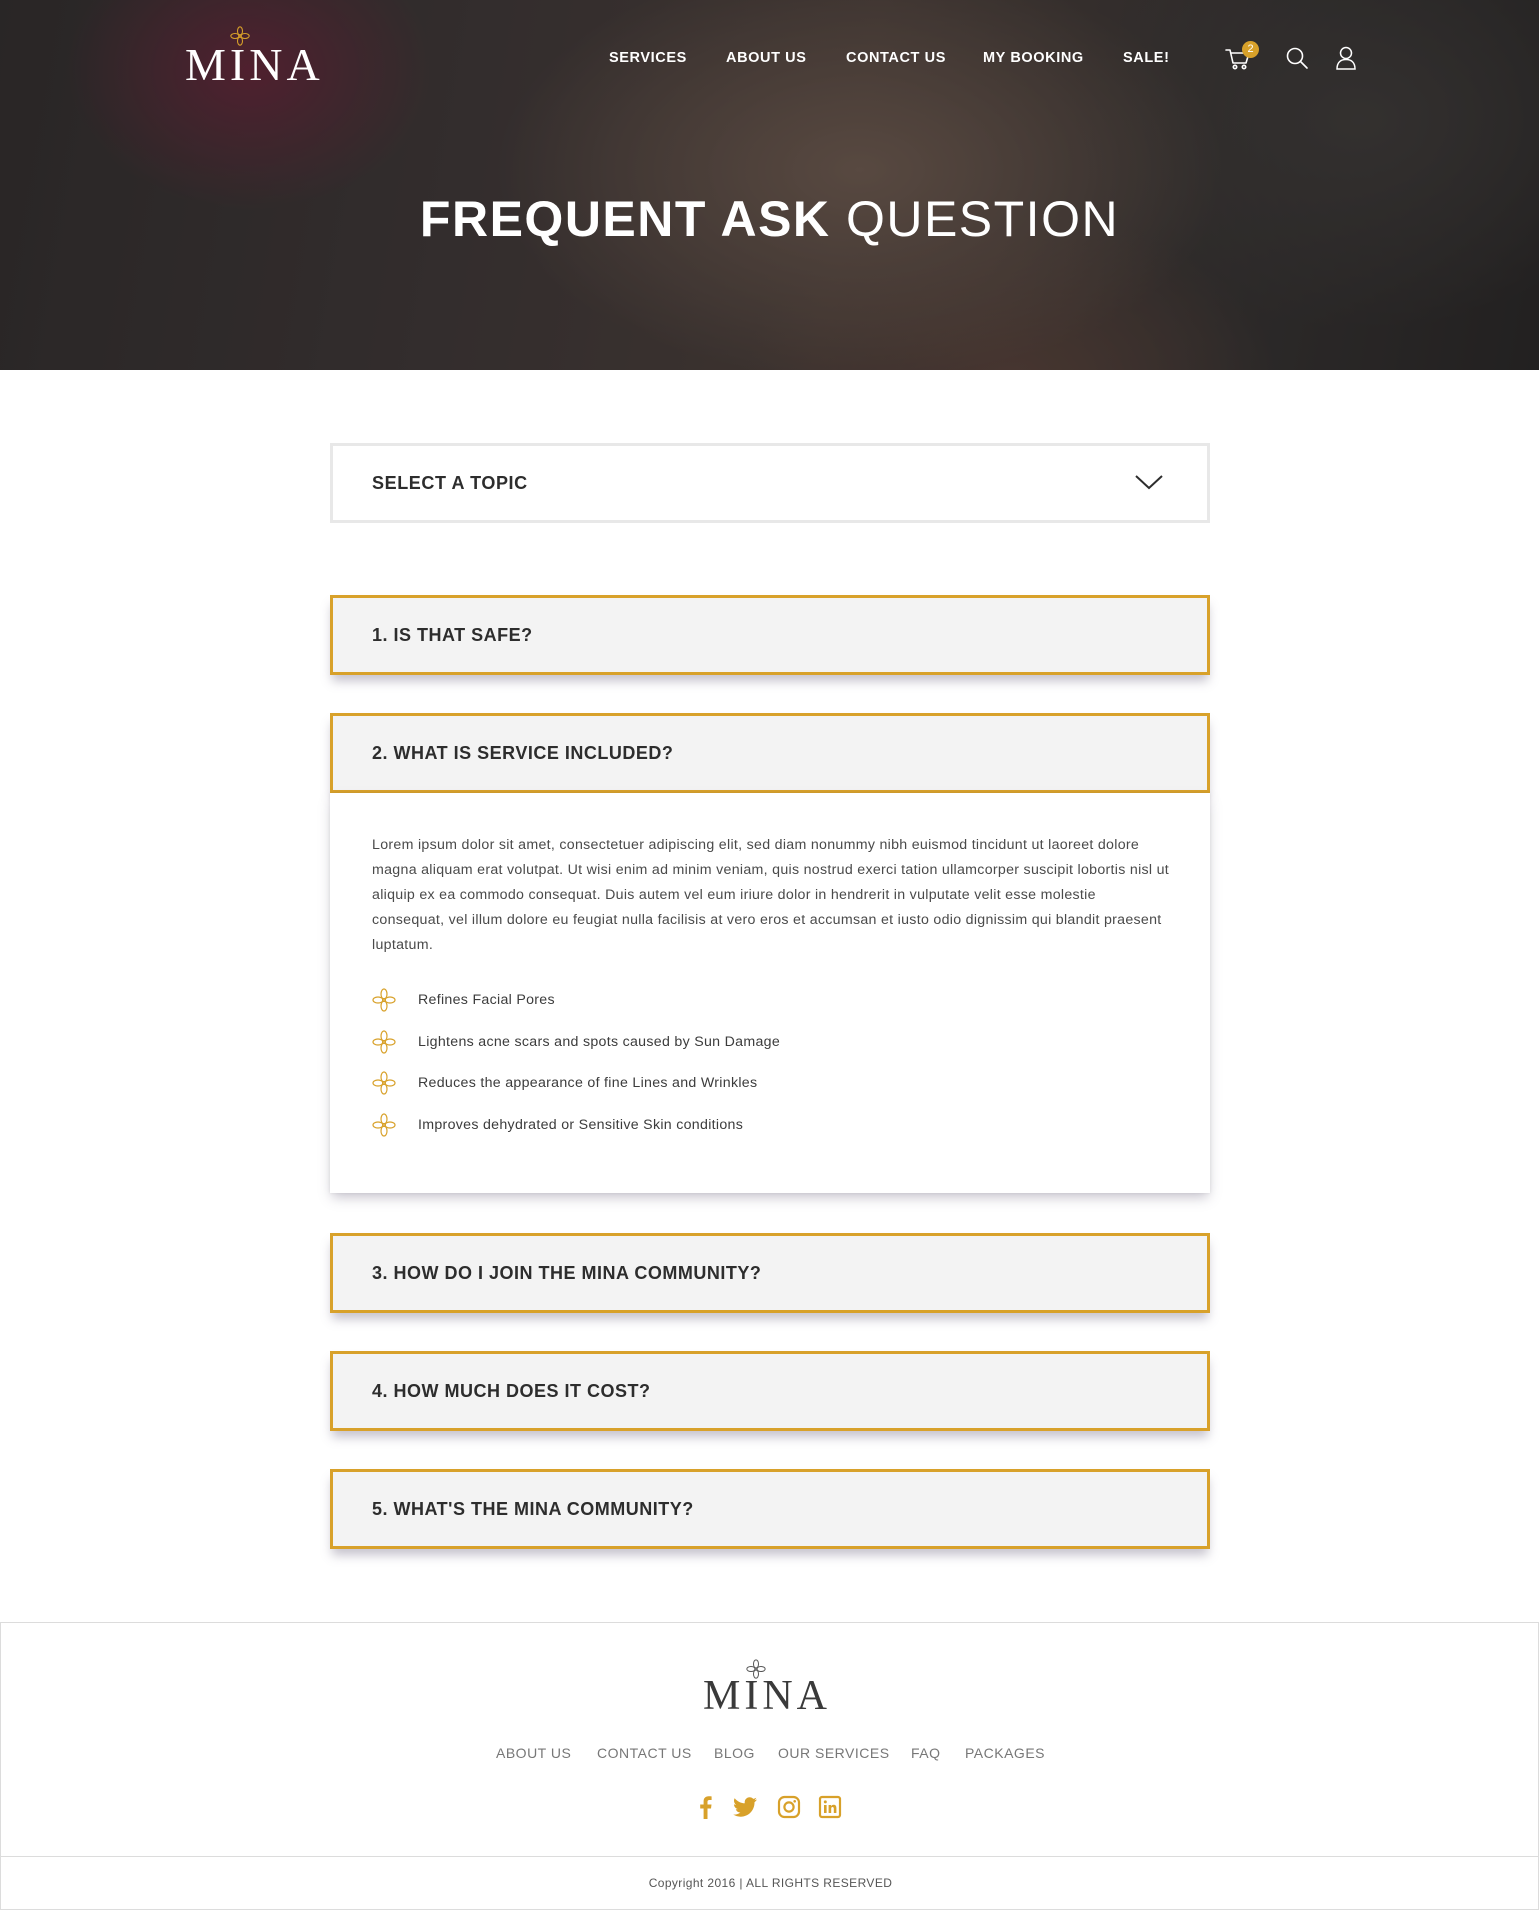 Image resolution: width=1539 pixels, height=1910 pixels. What do you see at coordinates (834, 1753) in the screenshot?
I see `footer-link-our-services: OUR SERVICES` at bounding box center [834, 1753].